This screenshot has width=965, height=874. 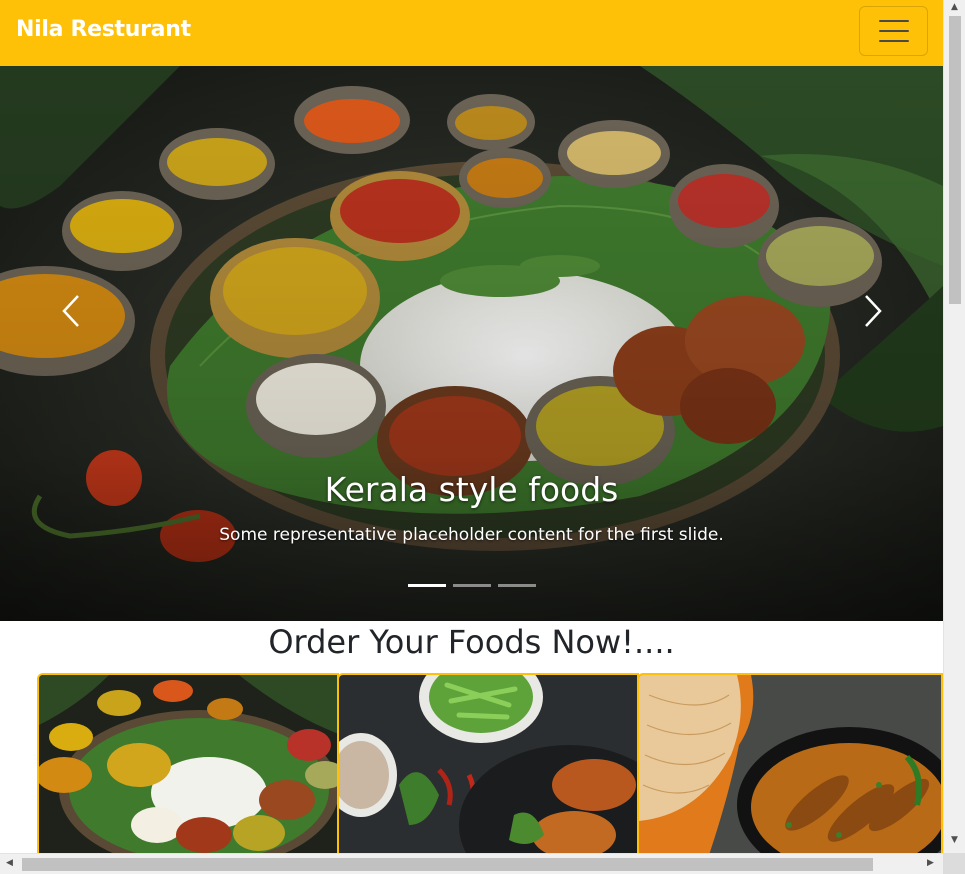 What do you see at coordinates (447, 864) in the screenshot?
I see `horizontal-scroll-thumb` at bounding box center [447, 864].